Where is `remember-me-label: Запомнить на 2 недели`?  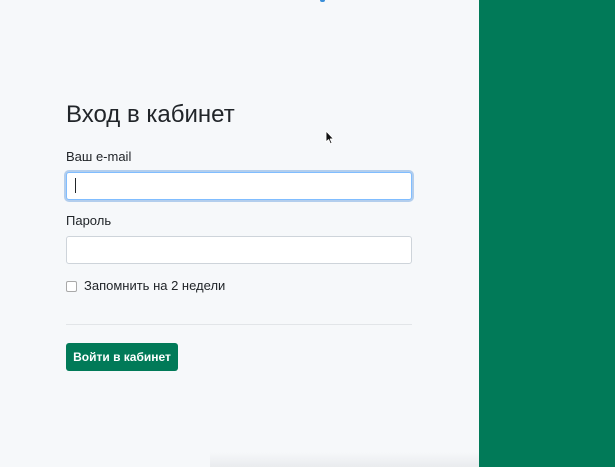
remember-me-label: Запомнить на 2 недели is located at coordinates (154, 286).